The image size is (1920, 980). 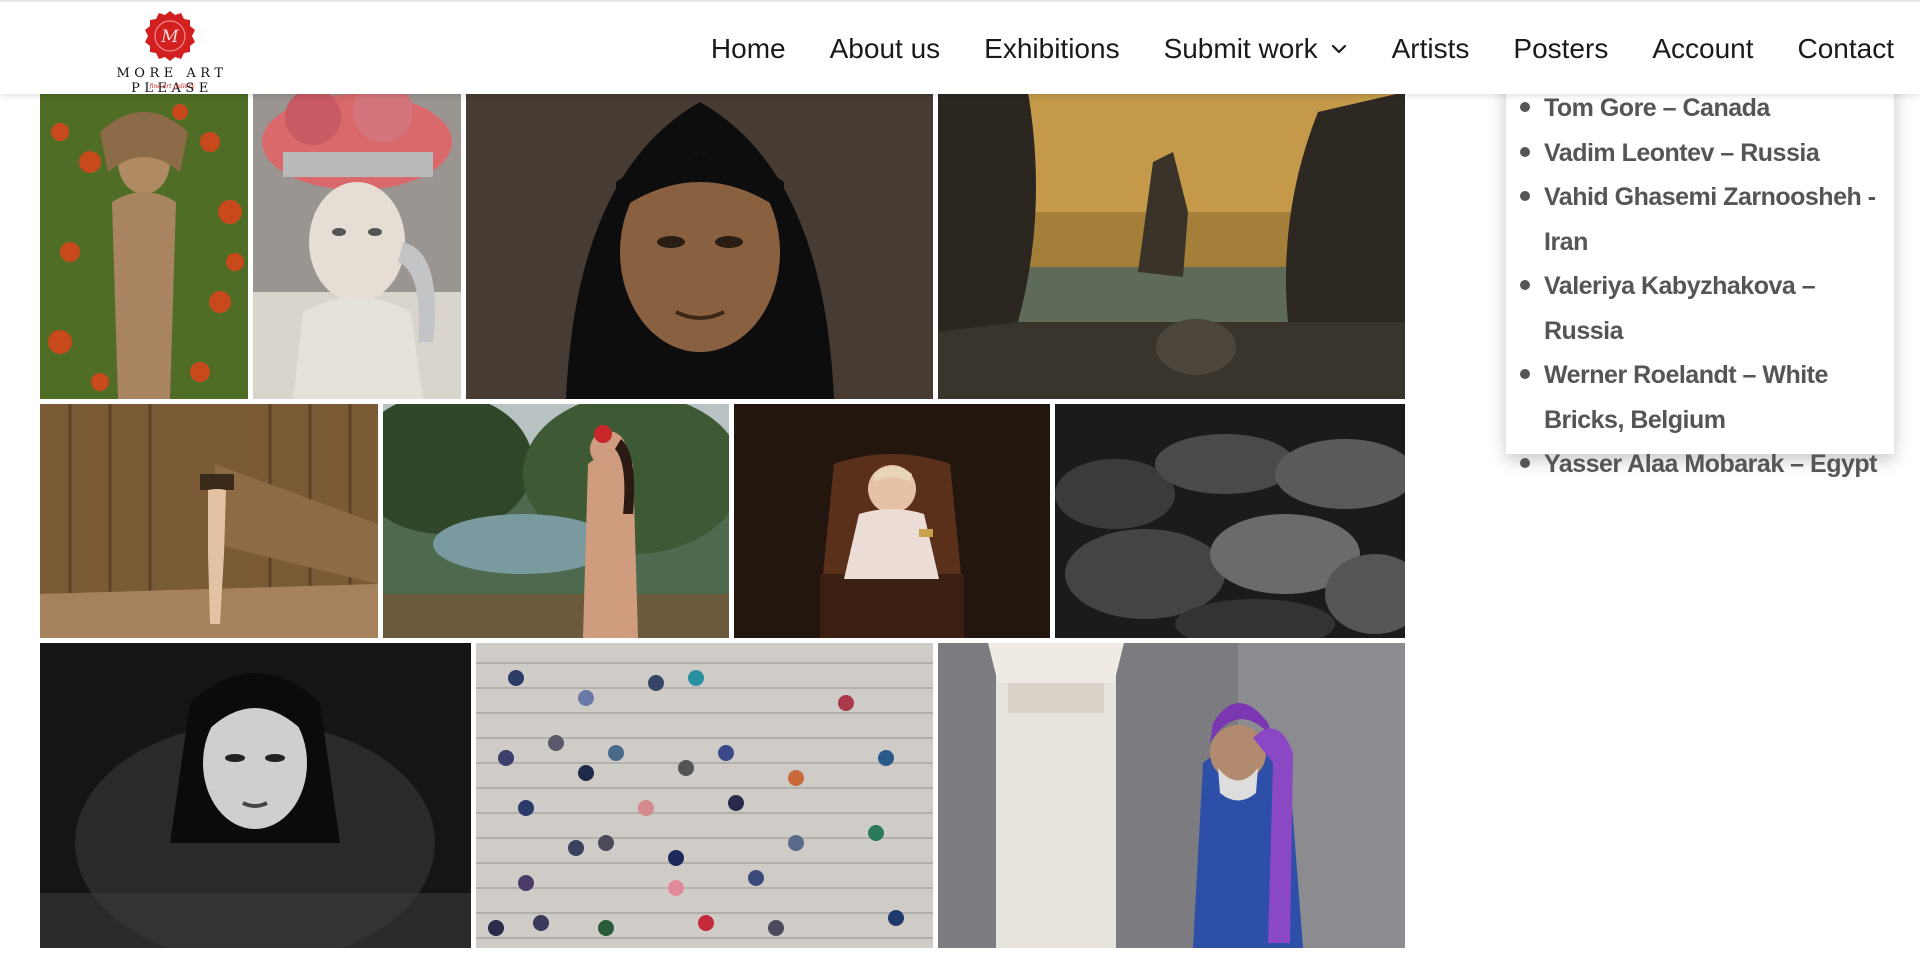 What do you see at coordinates (1686, 397) in the screenshot?
I see `artist-link: Werner Roelandt – White Bricks, Belgium` at bounding box center [1686, 397].